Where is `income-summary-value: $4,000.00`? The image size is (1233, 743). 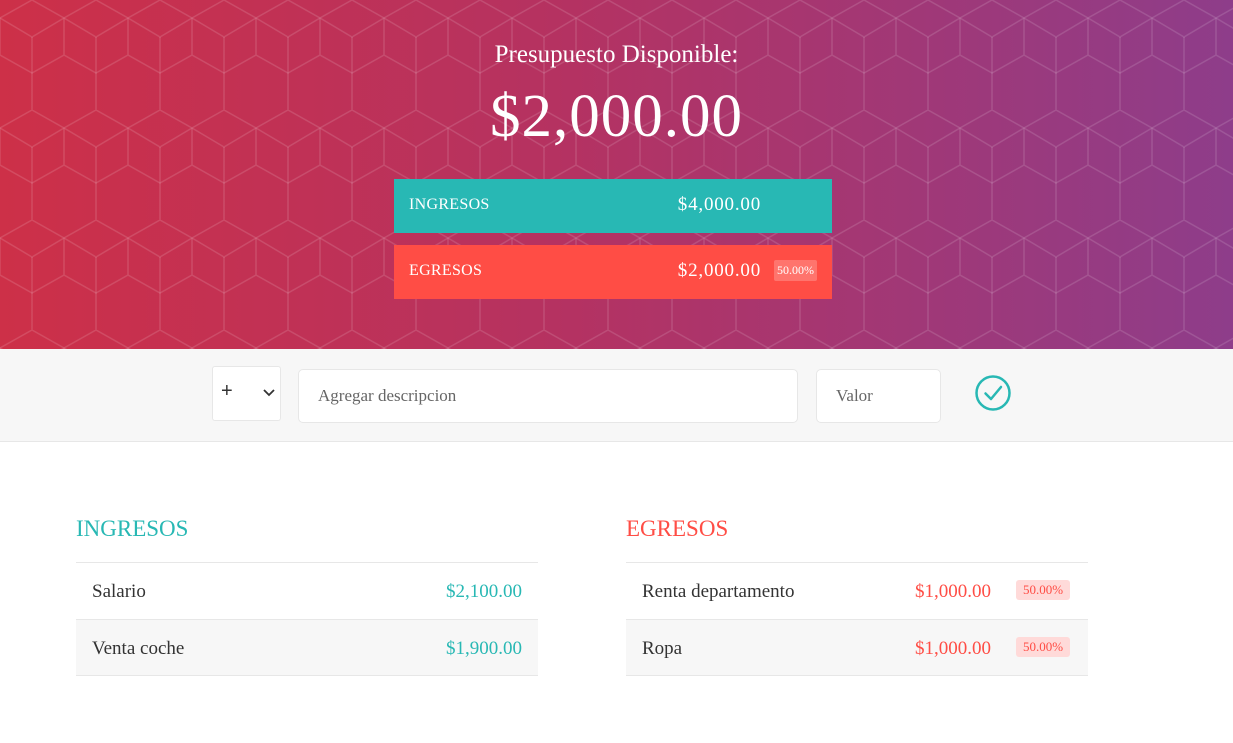
income-summary-value: $4,000.00 is located at coordinates (719, 204).